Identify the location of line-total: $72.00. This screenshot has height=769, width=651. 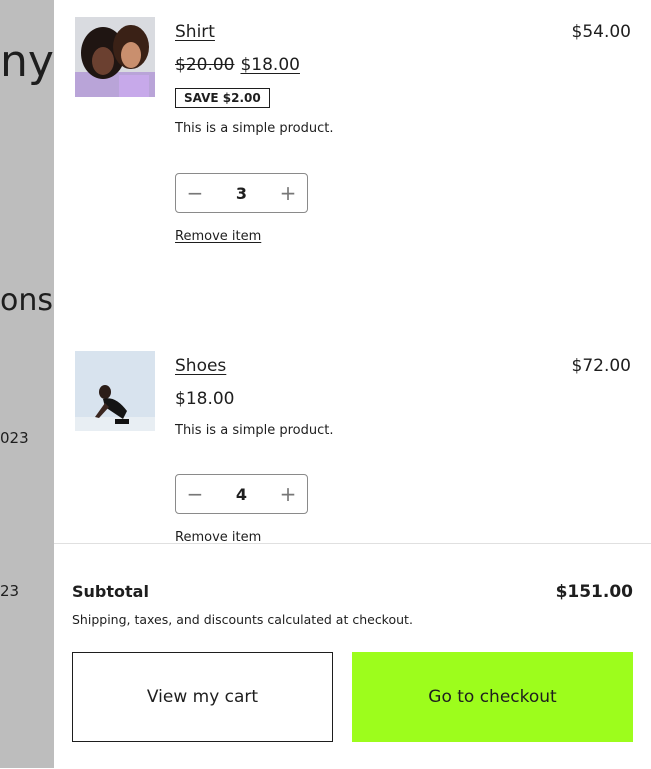
(601, 366).